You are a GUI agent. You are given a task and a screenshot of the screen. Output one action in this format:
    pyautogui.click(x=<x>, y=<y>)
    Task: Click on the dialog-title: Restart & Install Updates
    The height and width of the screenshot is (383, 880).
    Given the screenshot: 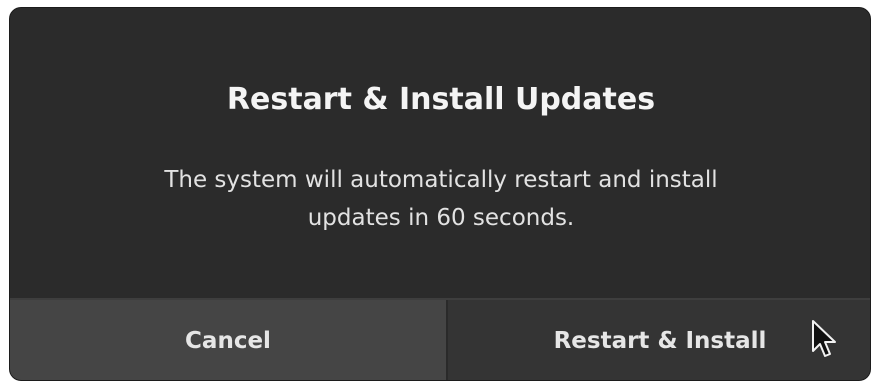 What is the action you would take?
    pyautogui.click(x=441, y=99)
    